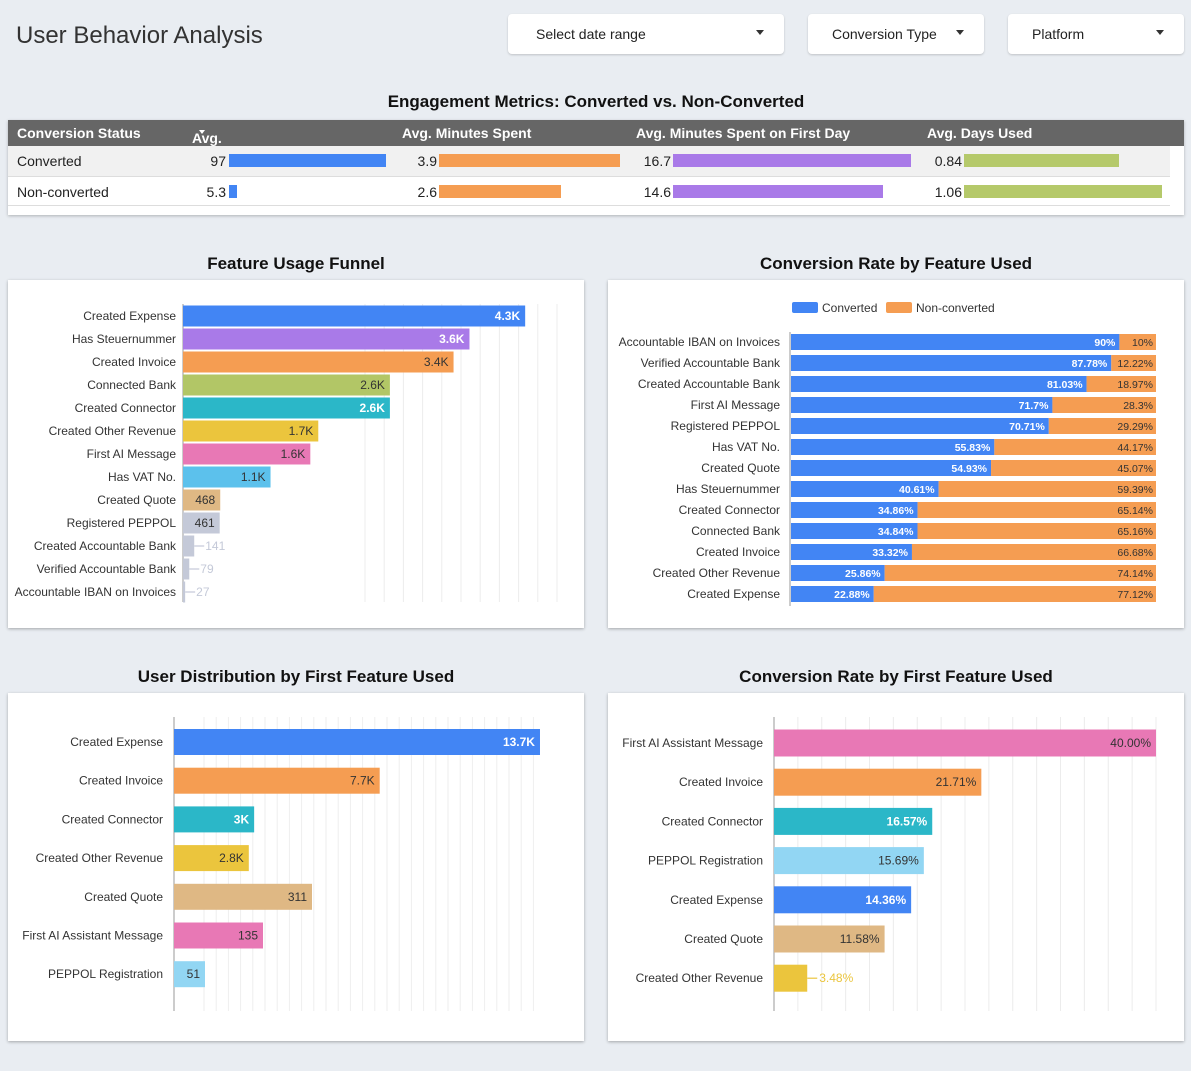 This screenshot has height=1071, width=1191. What do you see at coordinates (863, 574) in the screenshot?
I see `data-label-converted: 25.86%` at bounding box center [863, 574].